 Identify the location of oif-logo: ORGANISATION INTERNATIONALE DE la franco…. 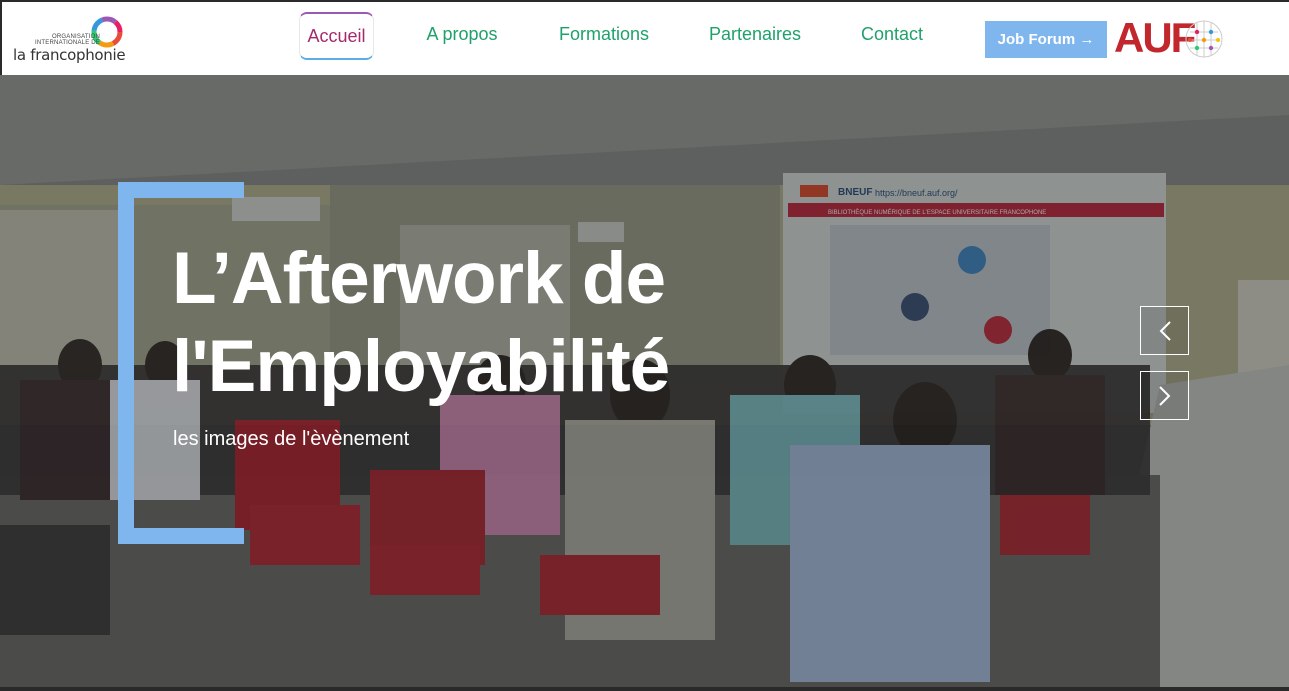
(69, 40).